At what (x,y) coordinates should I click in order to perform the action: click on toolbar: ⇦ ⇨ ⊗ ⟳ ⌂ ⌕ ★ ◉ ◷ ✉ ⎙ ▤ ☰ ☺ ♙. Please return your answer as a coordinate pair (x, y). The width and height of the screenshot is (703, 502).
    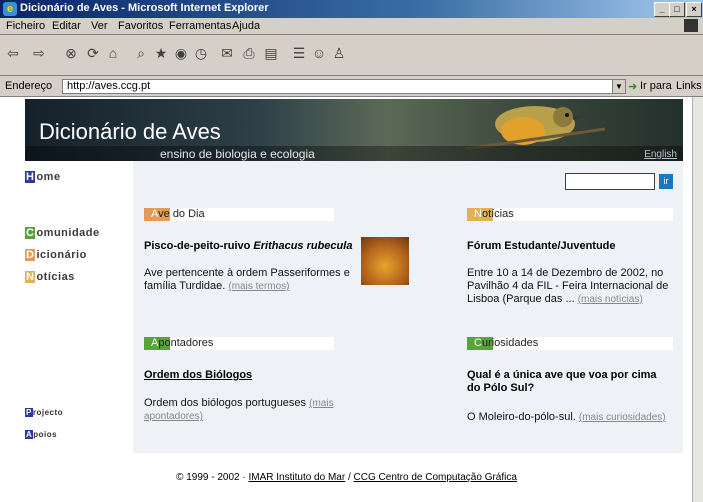
    Looking at the image, I should click on (351, 55).